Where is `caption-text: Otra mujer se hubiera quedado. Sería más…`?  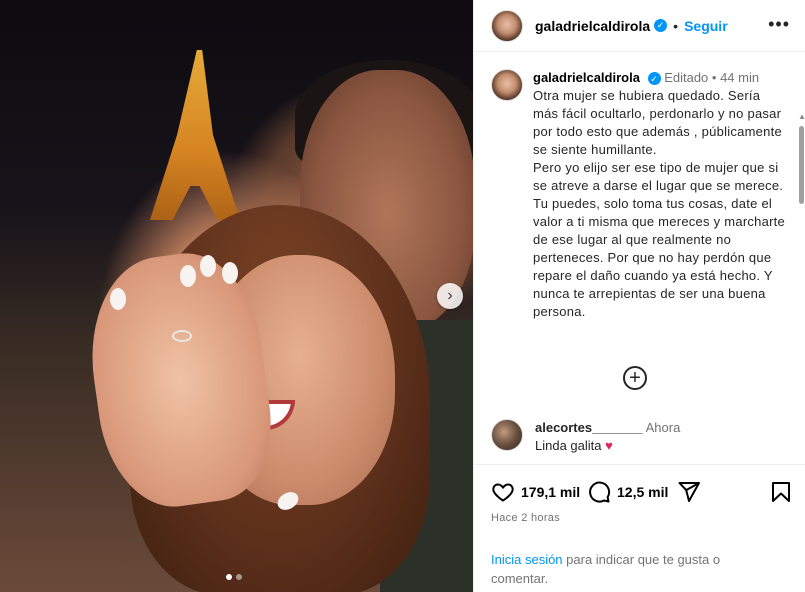 caption-text: Otra mujer se hubiera quedado. Sería más… is located at coordinates (659, 203).